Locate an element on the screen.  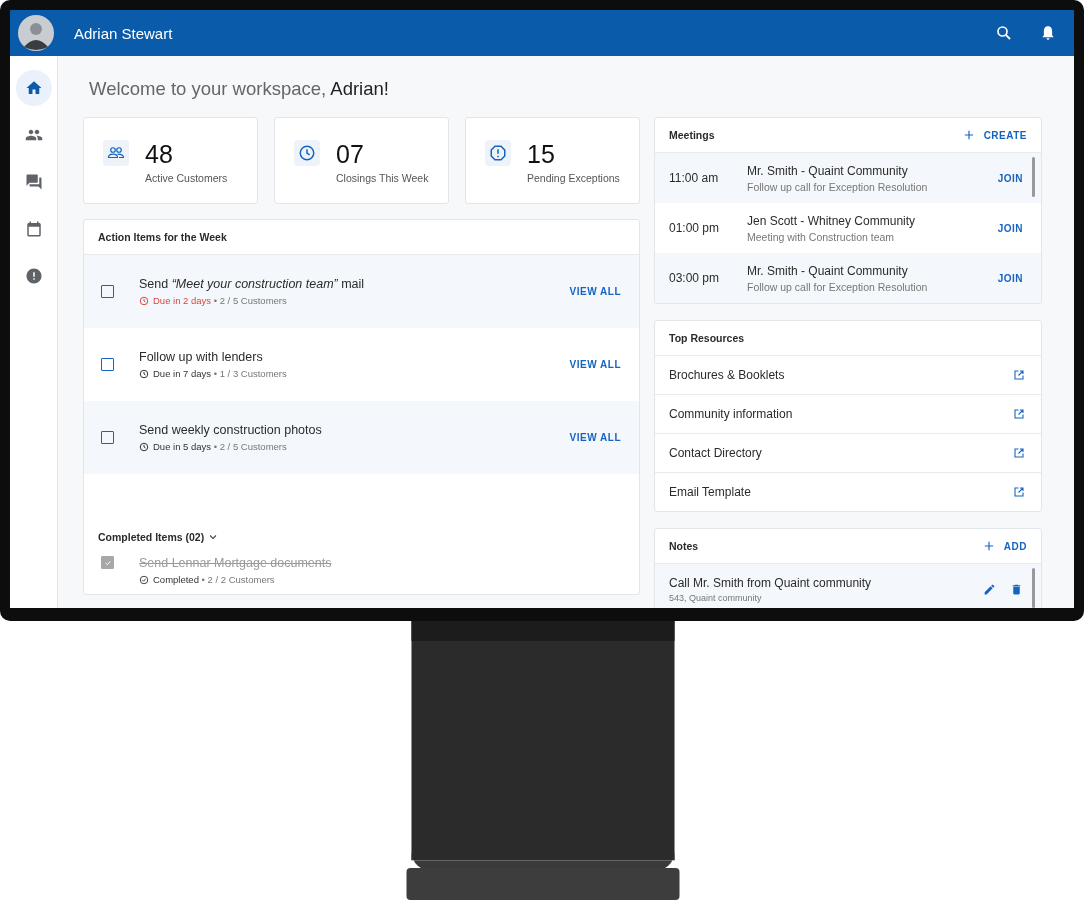
completed-items-toggle: Completed Items (02) is located at coordinates (151, 537).